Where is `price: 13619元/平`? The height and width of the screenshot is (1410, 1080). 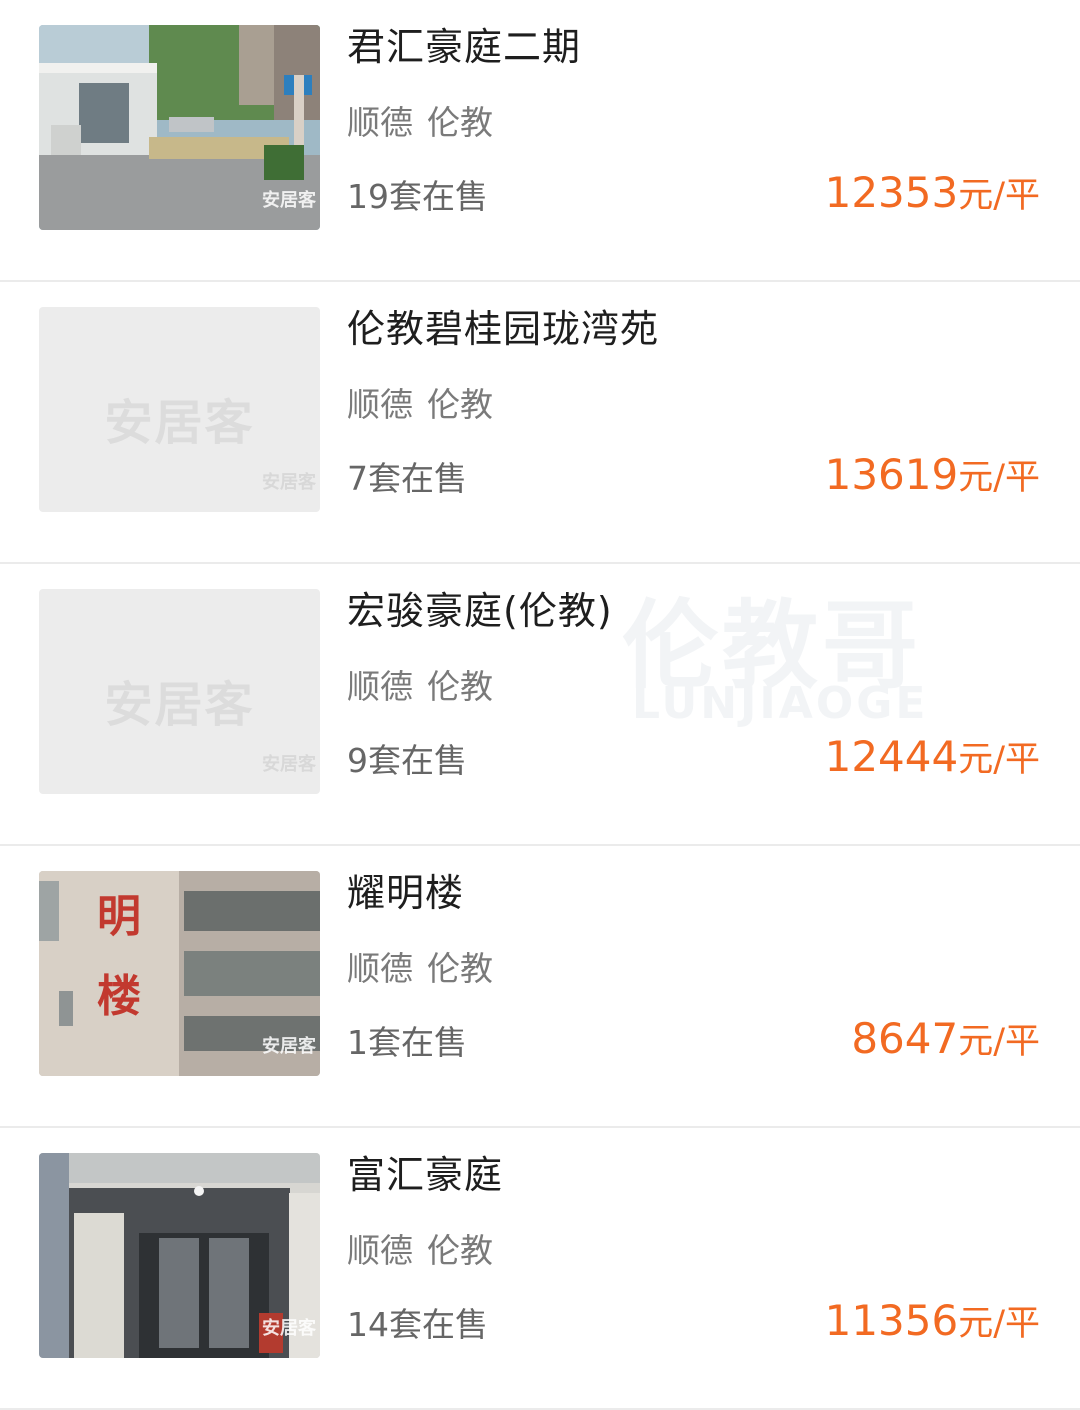 price: 13619元/平 is located at coordinates (932, 476).